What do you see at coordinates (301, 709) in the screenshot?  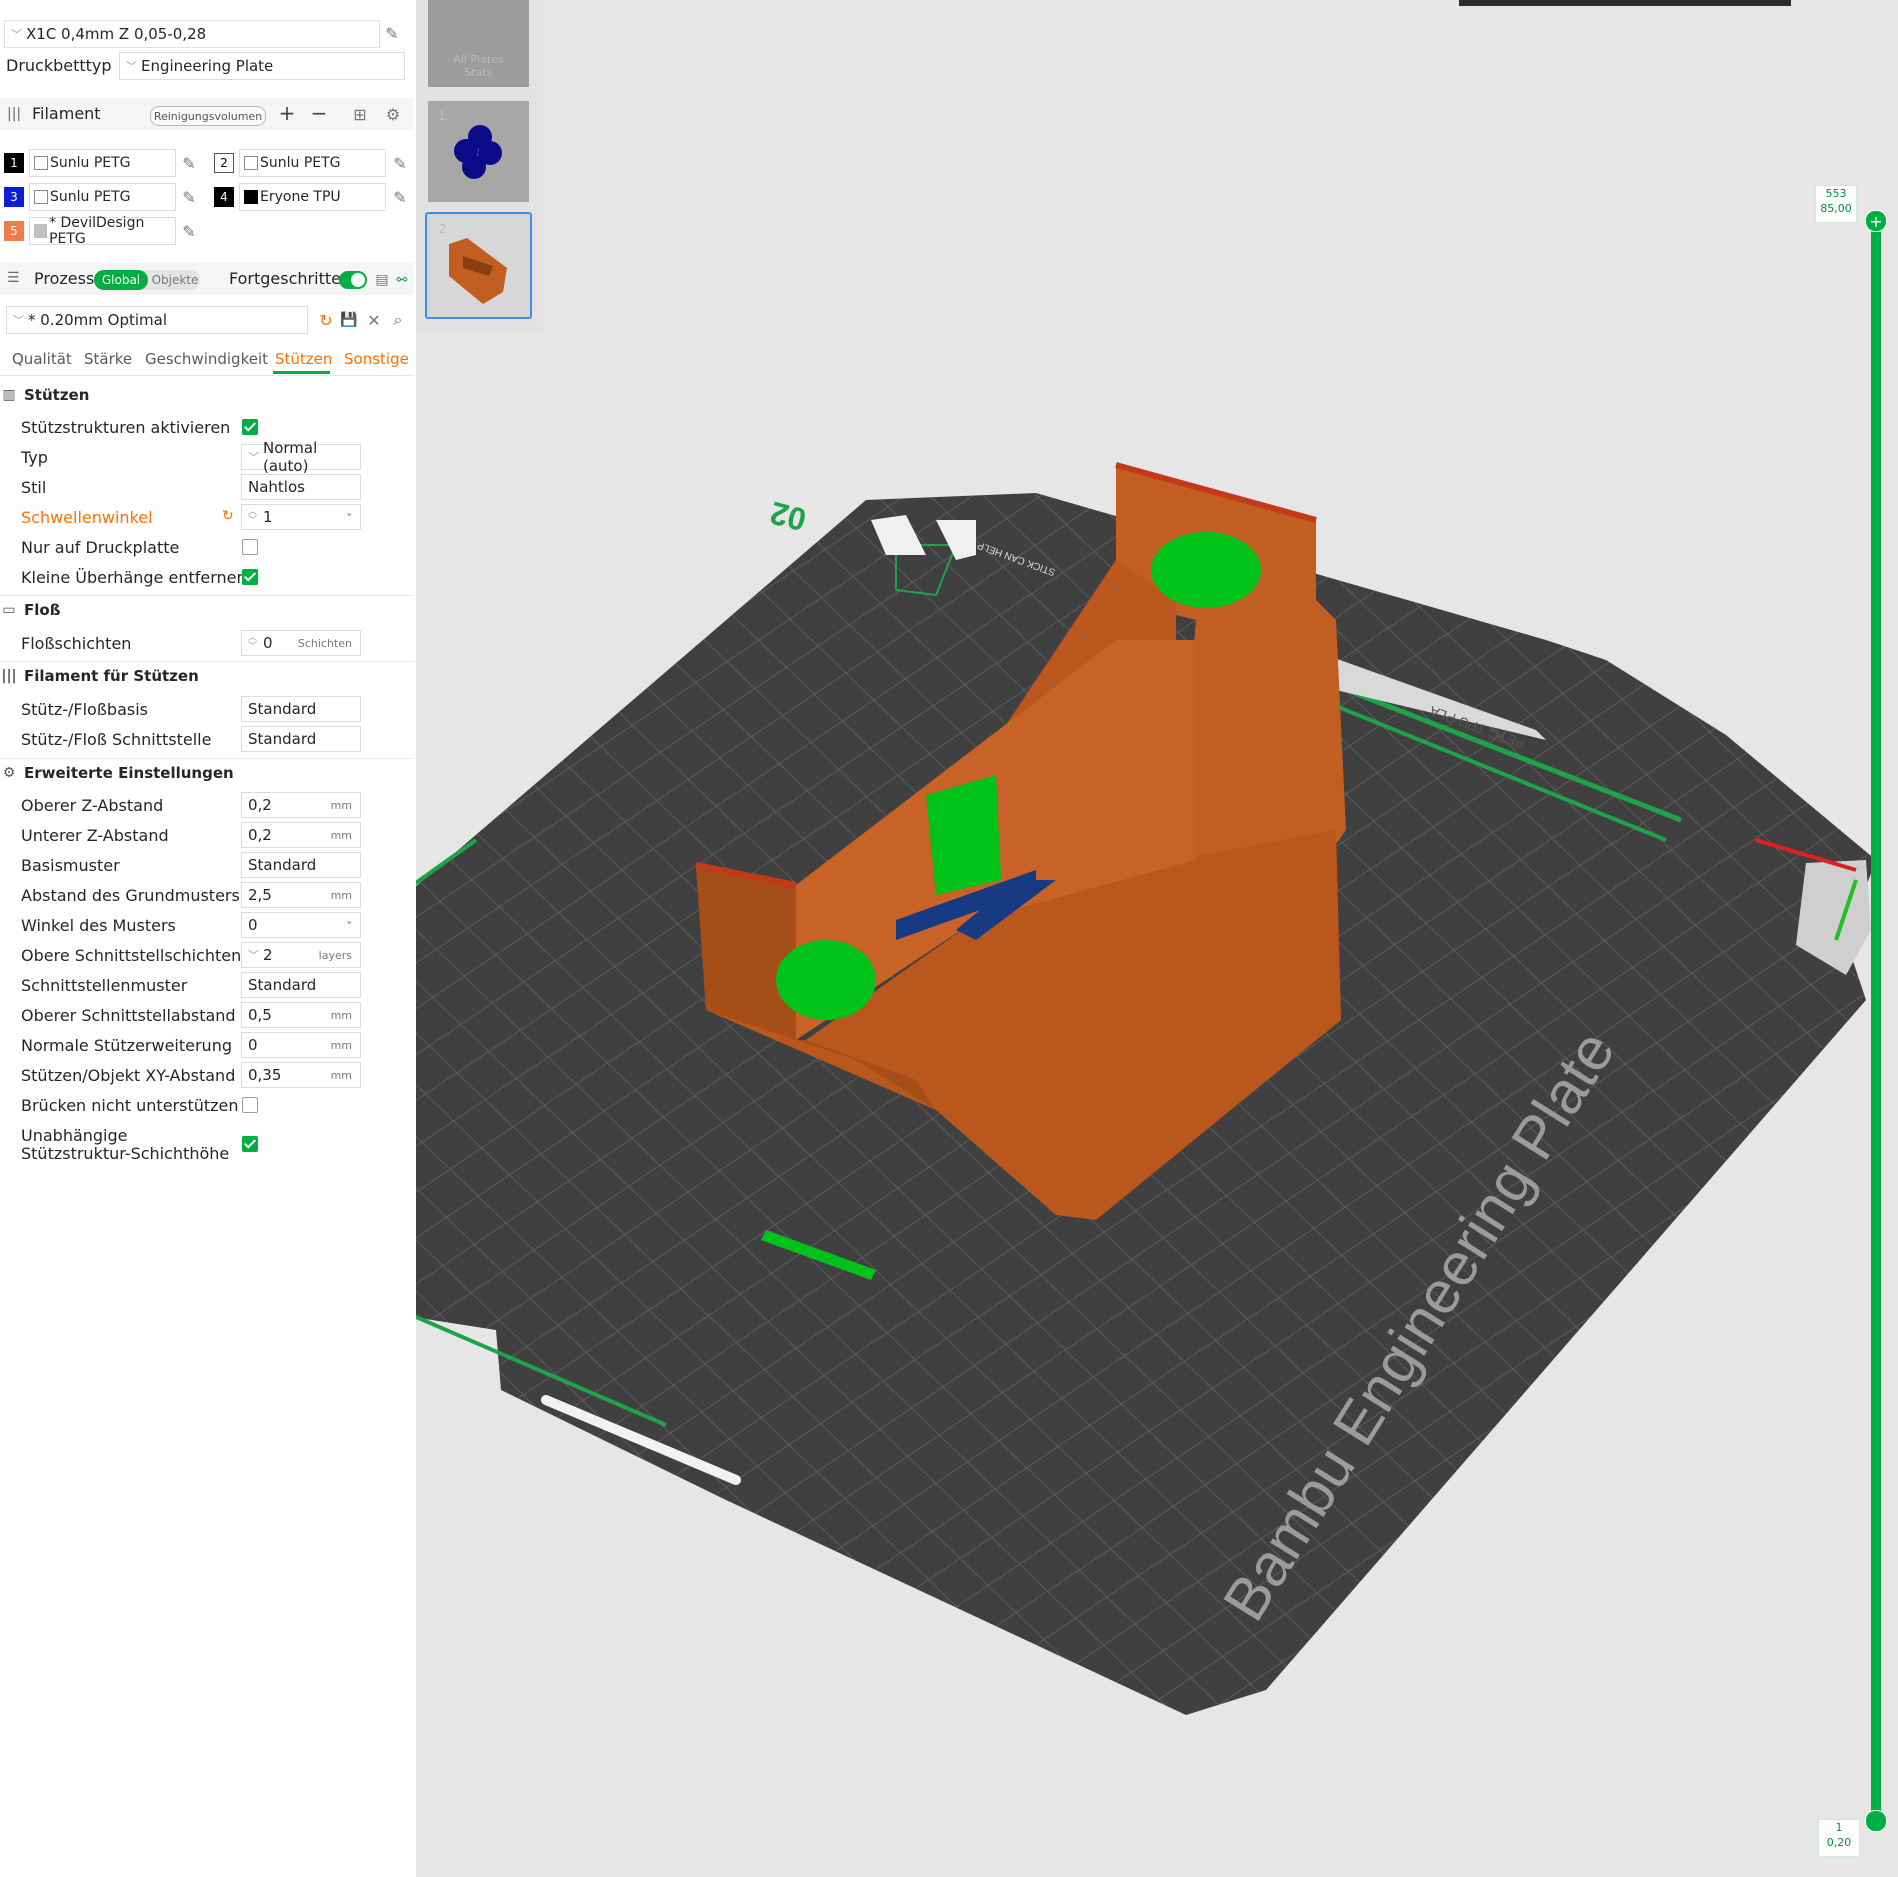 I see `support-base-select: Standard` at bounding box center [301, 709].